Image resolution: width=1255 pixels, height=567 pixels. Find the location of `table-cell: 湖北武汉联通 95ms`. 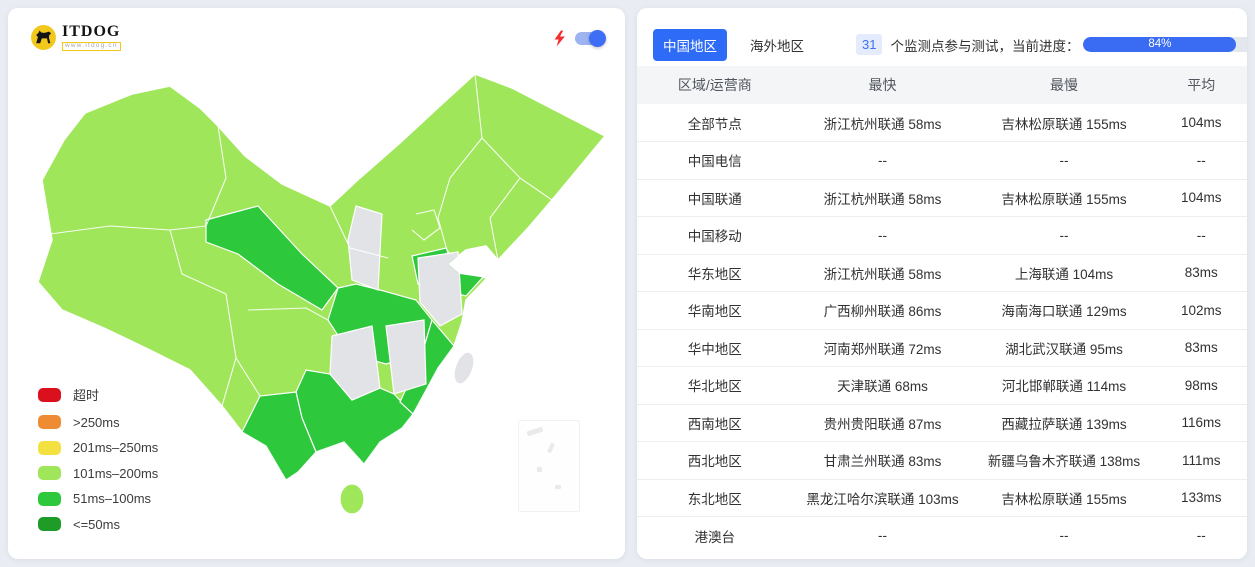

table-cell: 湖北武汉联通 95ms is located at coordinates (1064, 348).